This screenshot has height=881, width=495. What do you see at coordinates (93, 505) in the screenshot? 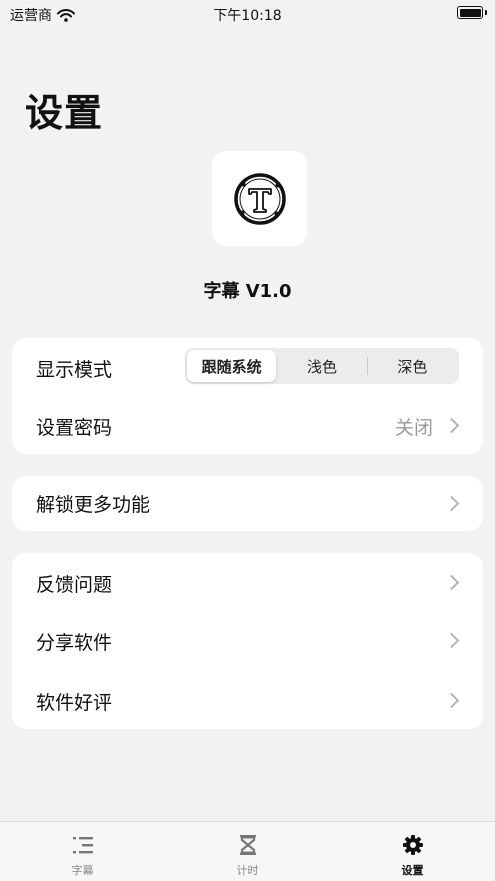
I see `unlock-label: 解锁更多功能` at bounding box center [93, 505].